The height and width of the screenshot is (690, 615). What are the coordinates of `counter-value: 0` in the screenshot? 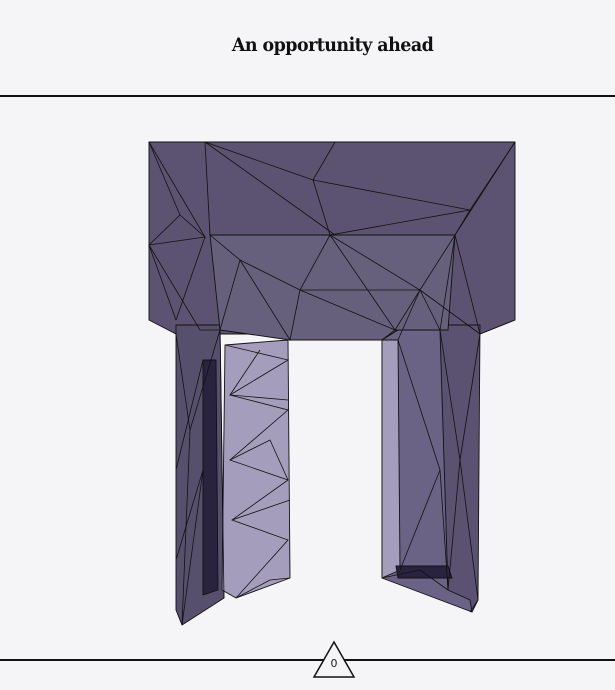 It's located at (334, 663).